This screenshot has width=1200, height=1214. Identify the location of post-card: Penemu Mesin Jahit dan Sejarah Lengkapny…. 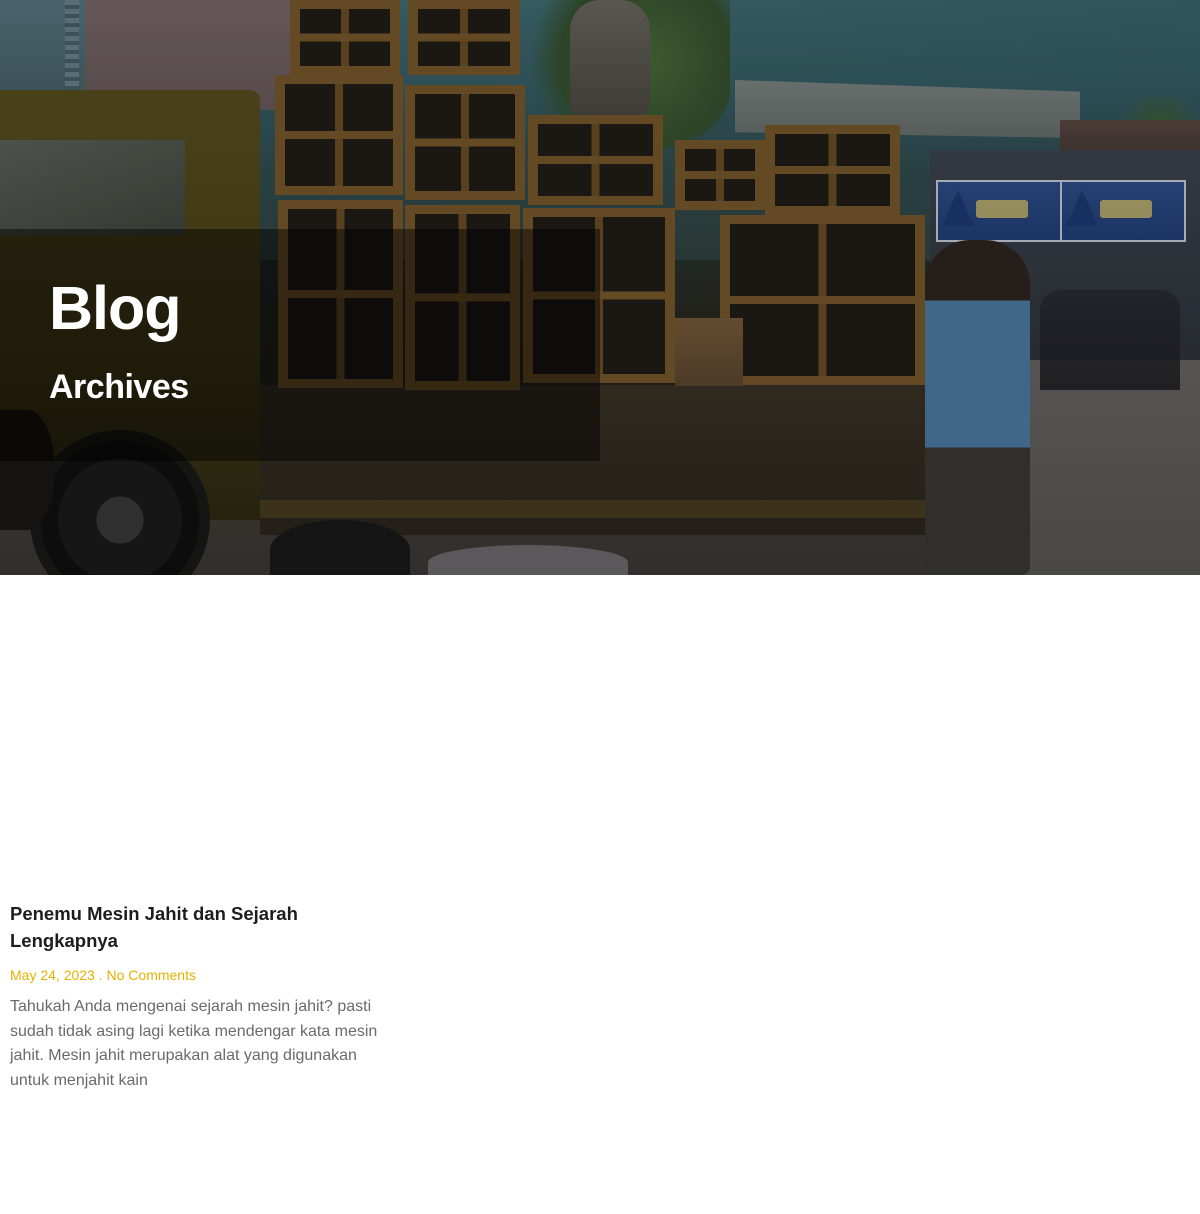
(202, 996).